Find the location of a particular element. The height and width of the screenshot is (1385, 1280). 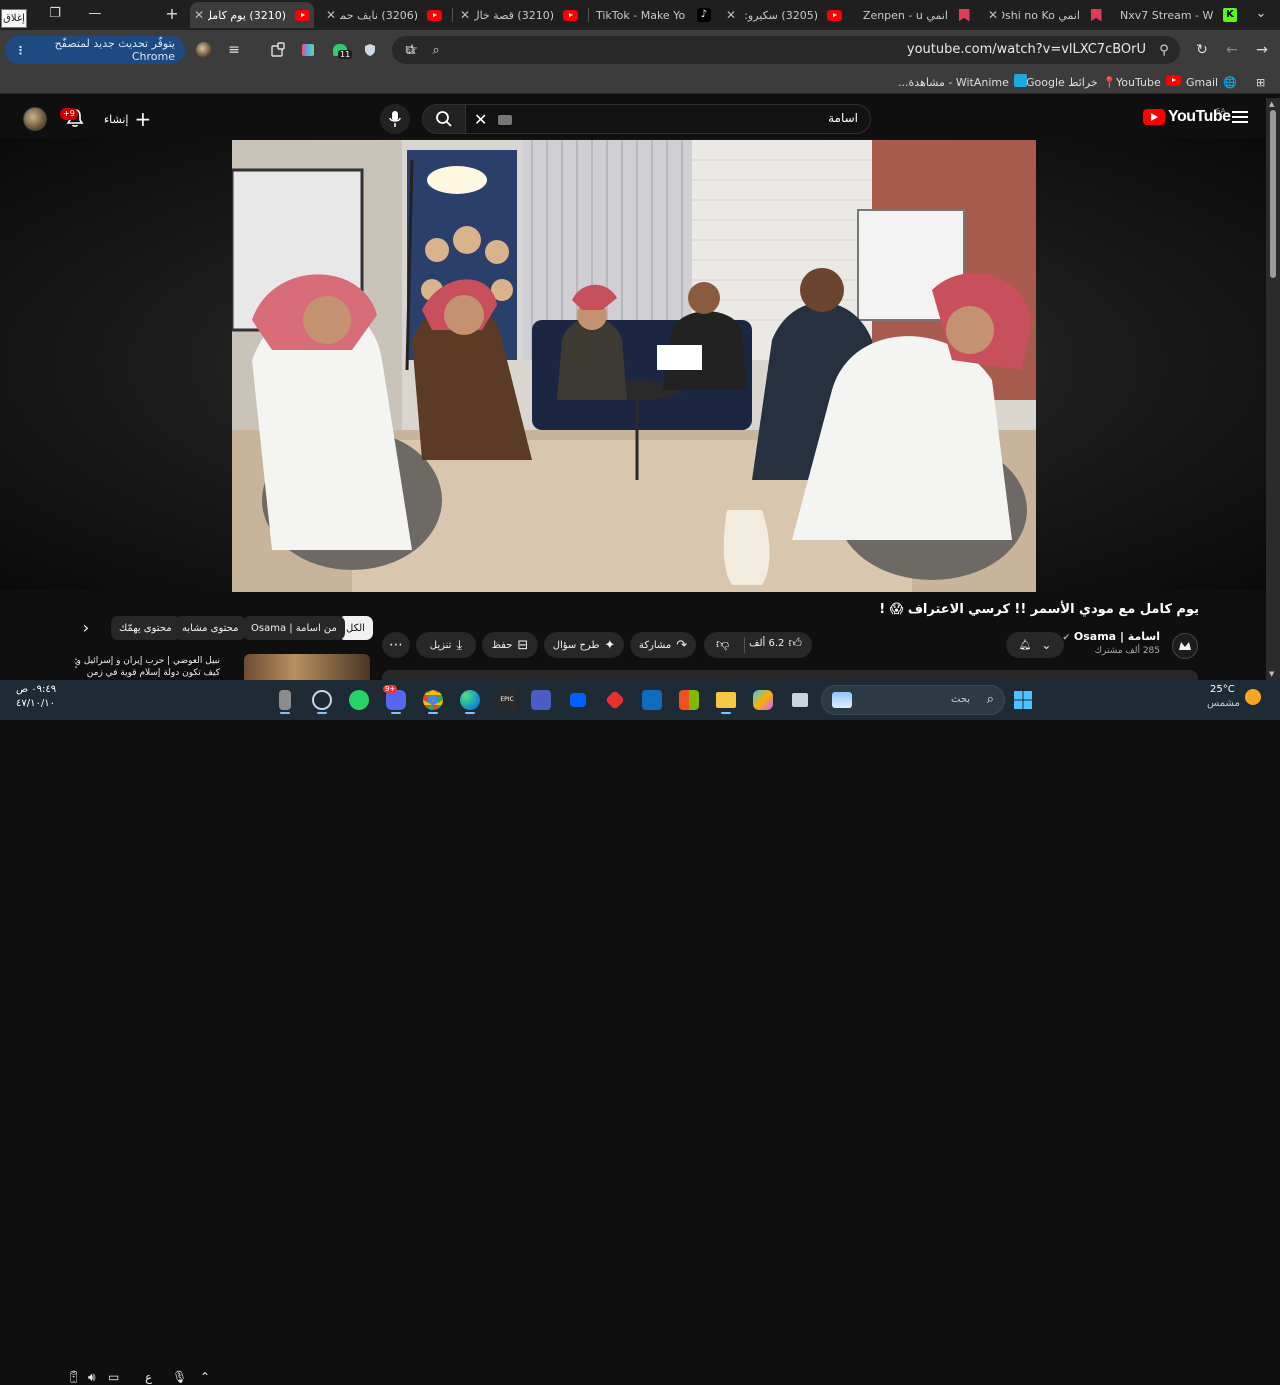

download-button: ⤓ تنزيل is located at coordinates (446, 645).